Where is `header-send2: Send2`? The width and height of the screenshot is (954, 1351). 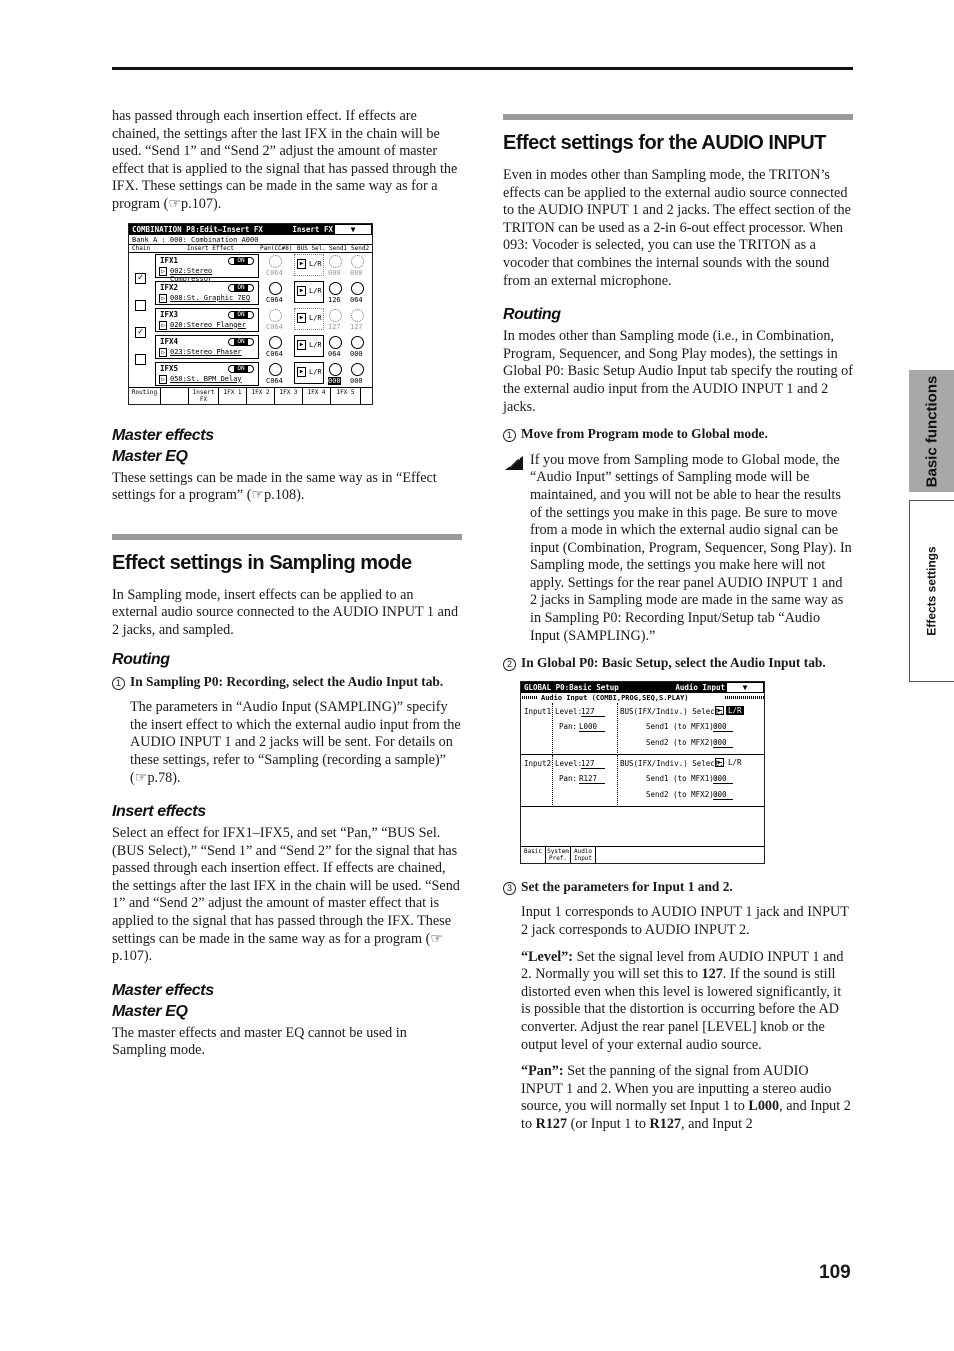
header-send2: Send2 is located at coordinates (360, 248).